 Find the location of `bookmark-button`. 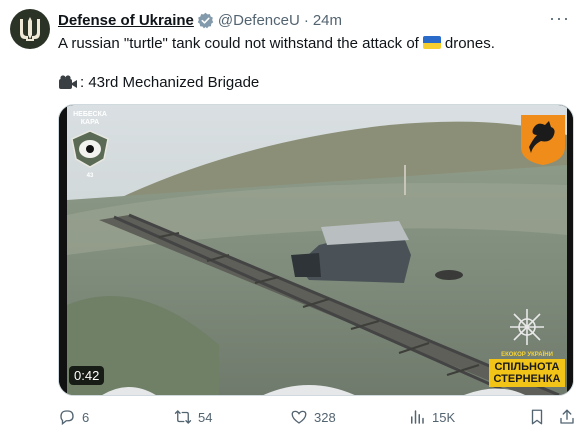

bookmark-button is located at coordinates (540, 417).